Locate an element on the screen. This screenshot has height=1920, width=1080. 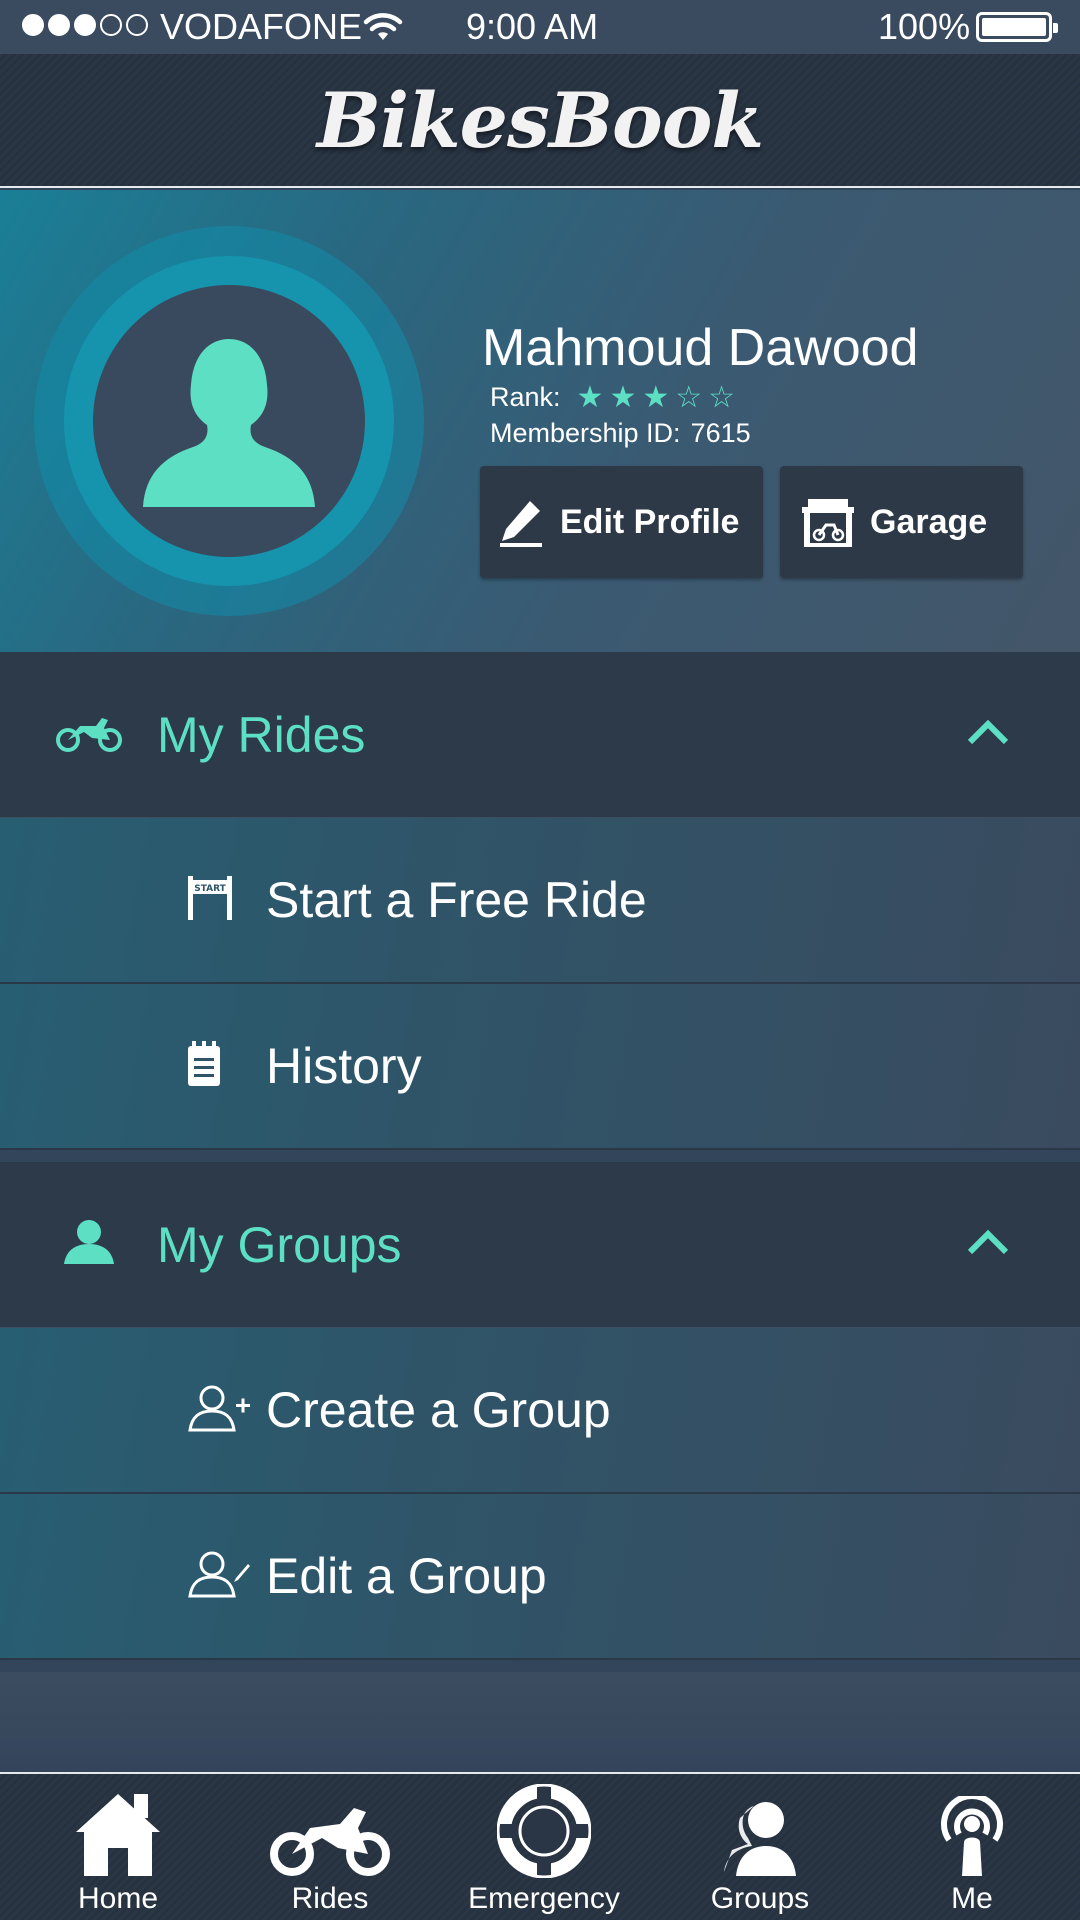
status-bar: VODAFONE 9:00 AM 100% is located at coordinates (540, 27).